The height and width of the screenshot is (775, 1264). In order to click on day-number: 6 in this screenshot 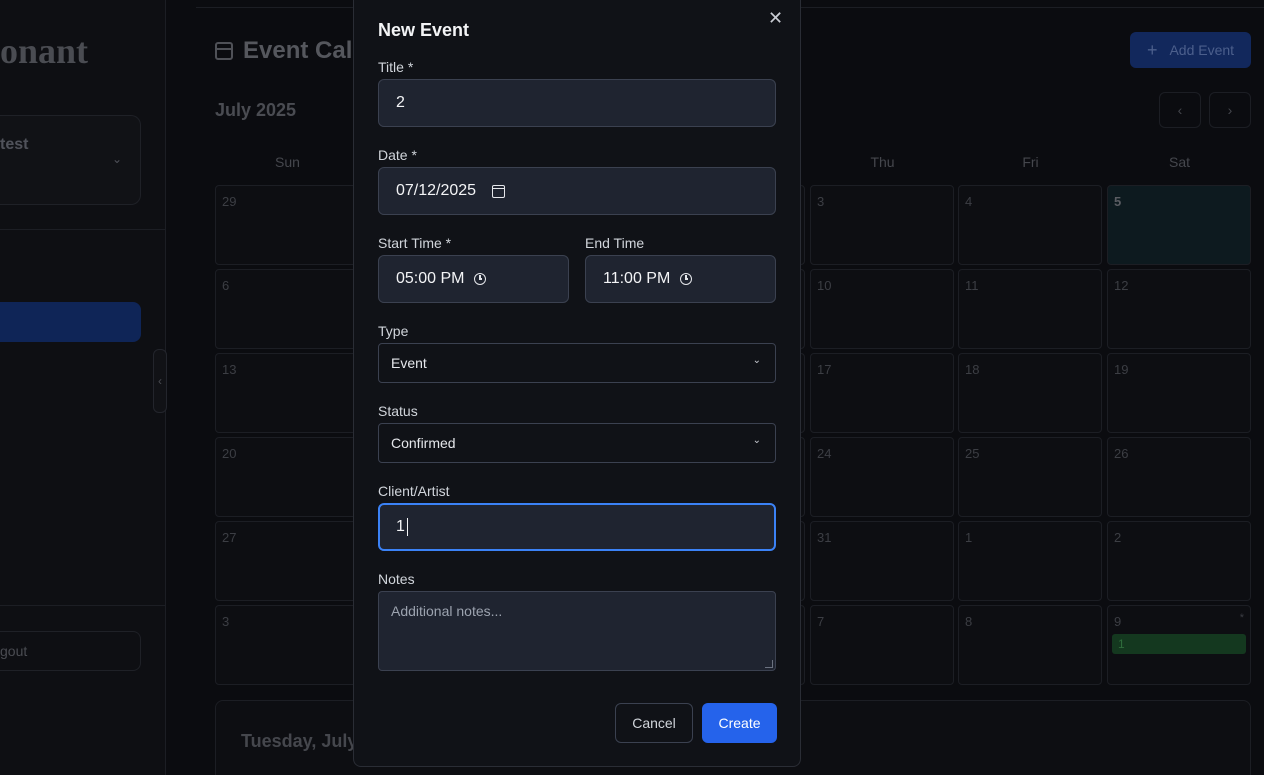, I will do `click(226, 285)`.